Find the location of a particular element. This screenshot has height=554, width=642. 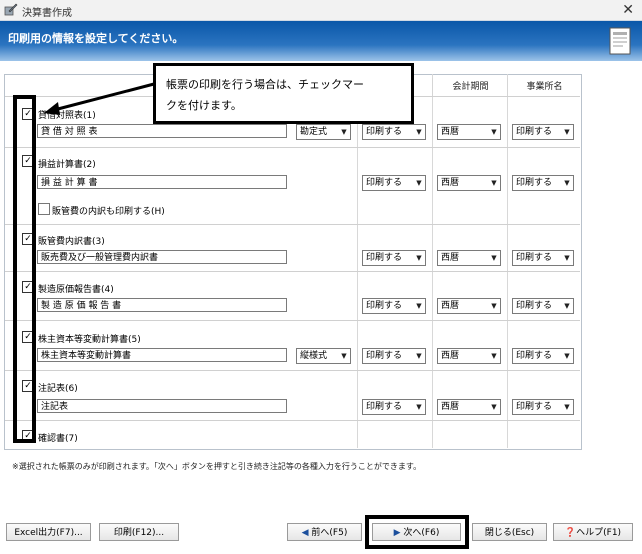

callout-box: 帳票の印刷を行う場合は、チェックマー クを付けます。 is located at coordinates (283, 93).